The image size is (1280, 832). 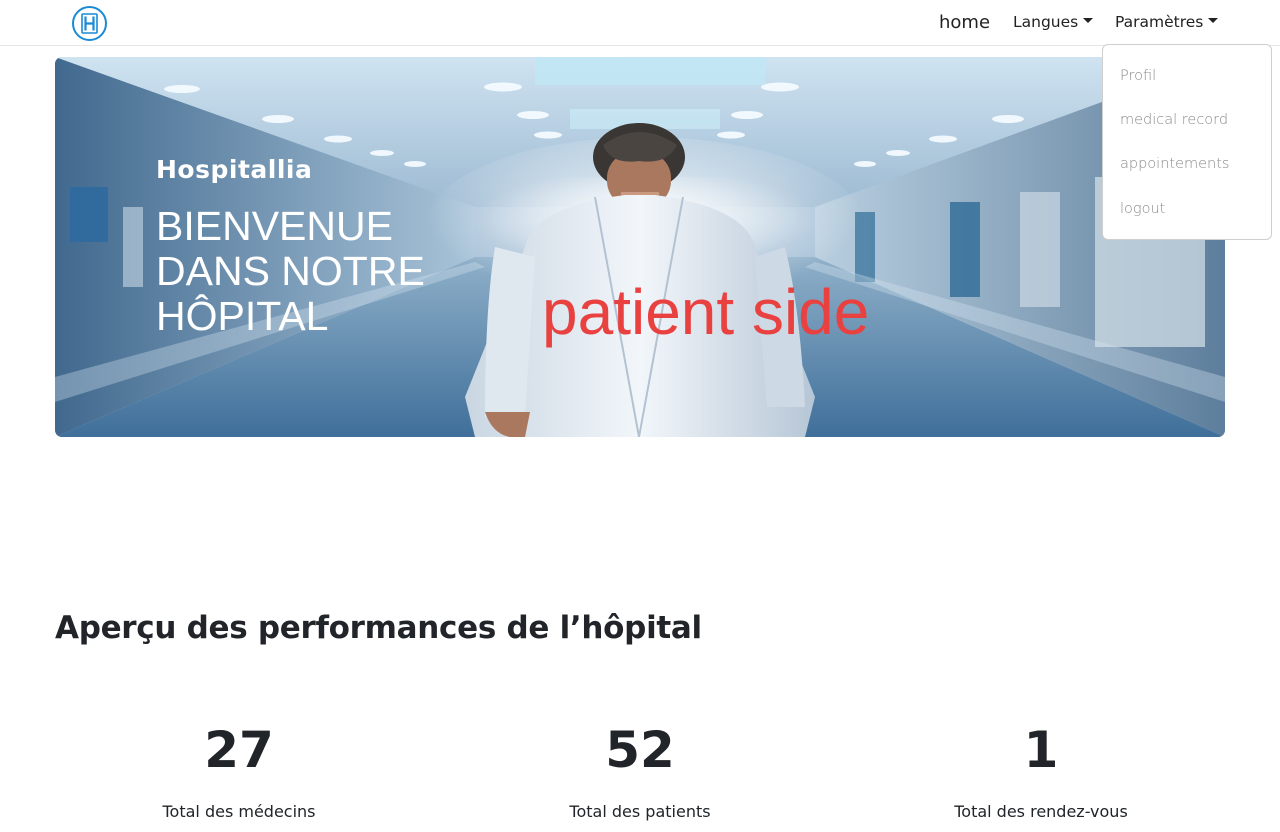 What do you see at coordinates (1159, 22) in the screenshot?
I see `nav-parametres-label: Paramètres` at bounding box center [1159, 22].